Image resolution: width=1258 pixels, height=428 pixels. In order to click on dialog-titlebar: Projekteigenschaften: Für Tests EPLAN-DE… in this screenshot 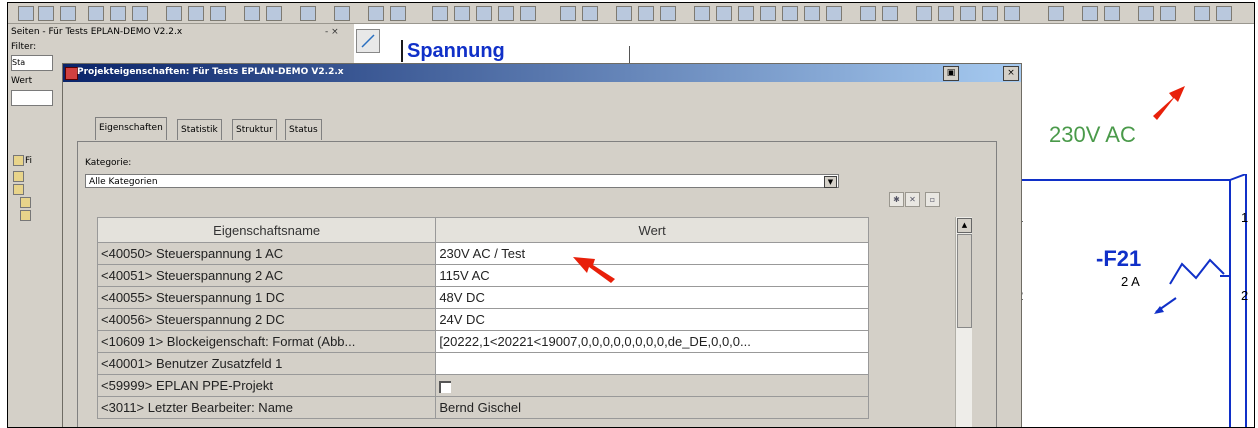, I will do `click(542, 73)`.